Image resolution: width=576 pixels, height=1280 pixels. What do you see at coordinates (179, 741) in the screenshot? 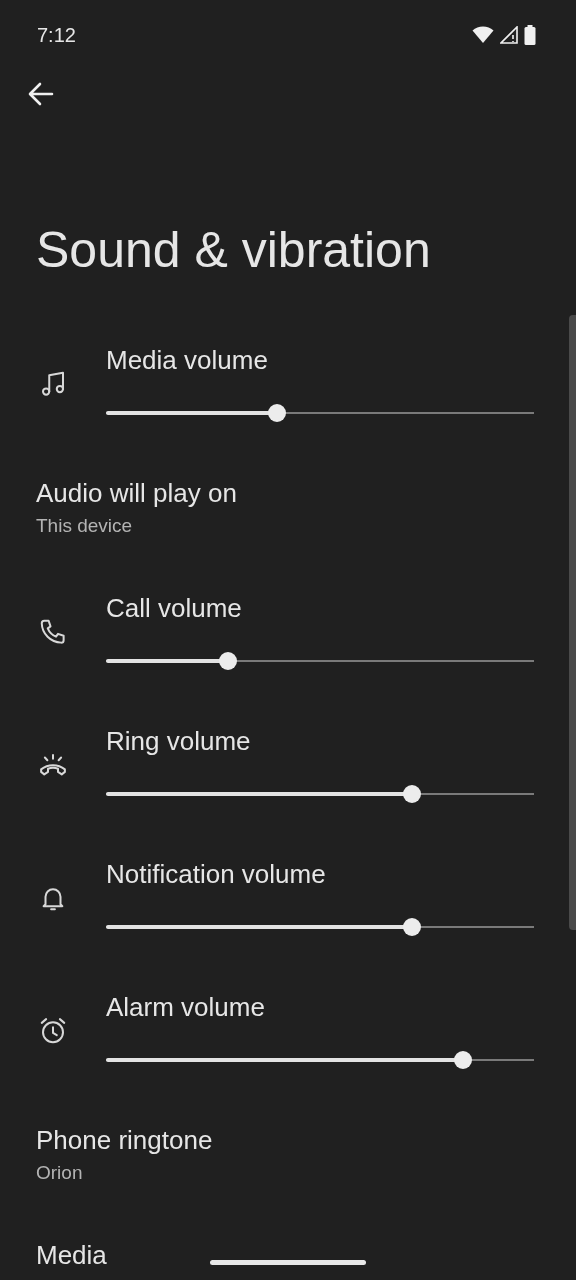
I see `volume-label: Ring volume` at bounding box center [179, 741].